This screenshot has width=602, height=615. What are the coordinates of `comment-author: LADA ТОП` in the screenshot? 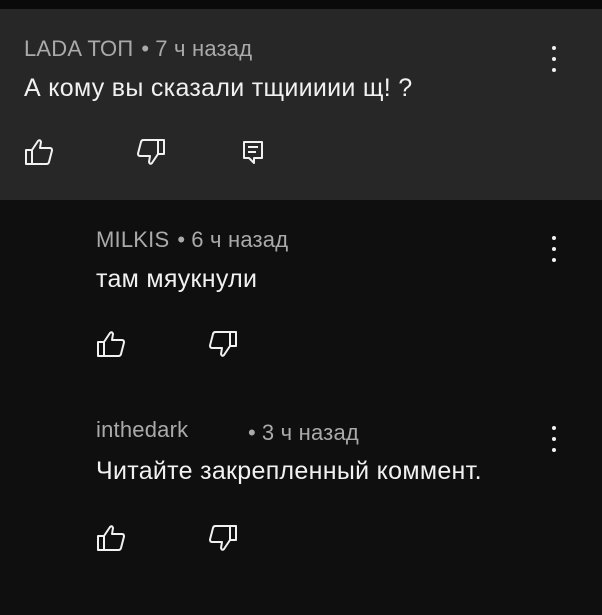 It's located at (78, 48).